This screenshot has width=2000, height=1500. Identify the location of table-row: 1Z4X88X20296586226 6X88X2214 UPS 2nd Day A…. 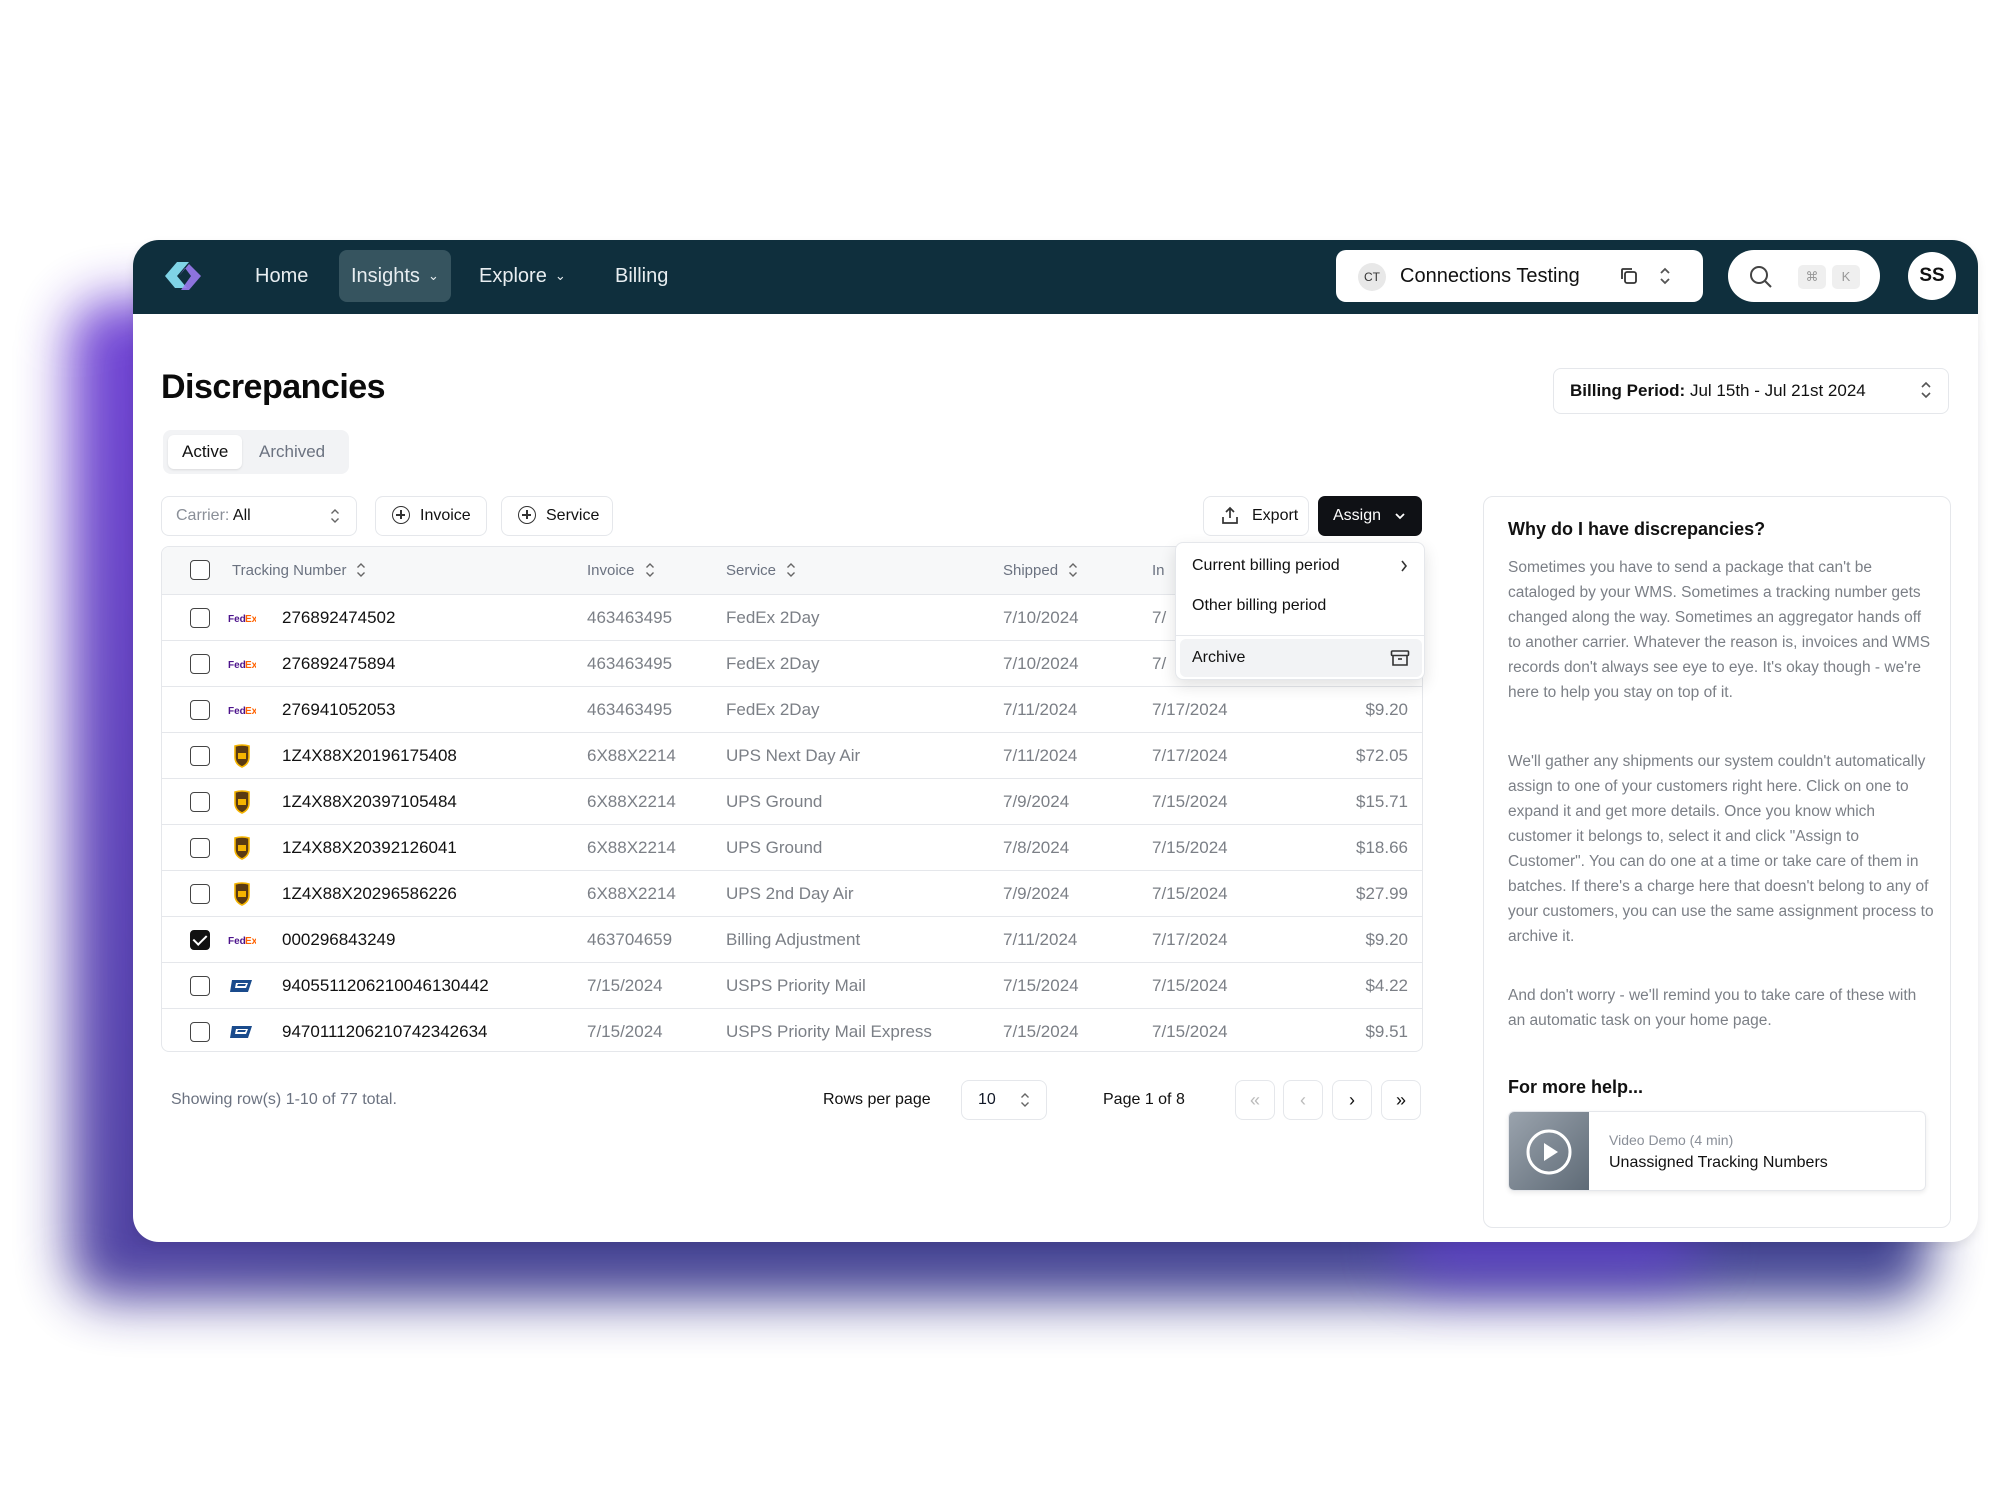
(792, 894).